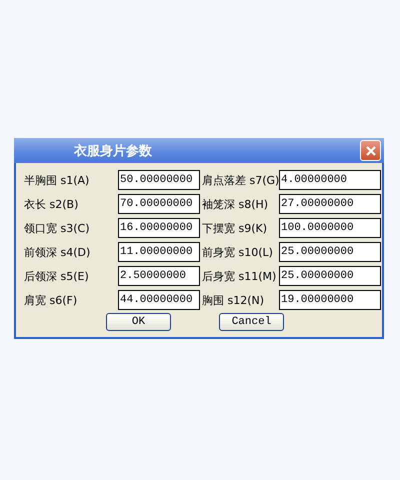 This screenshot has width=400, height=480. I want to click on input-field: 16.00000000, so click(159, 228).